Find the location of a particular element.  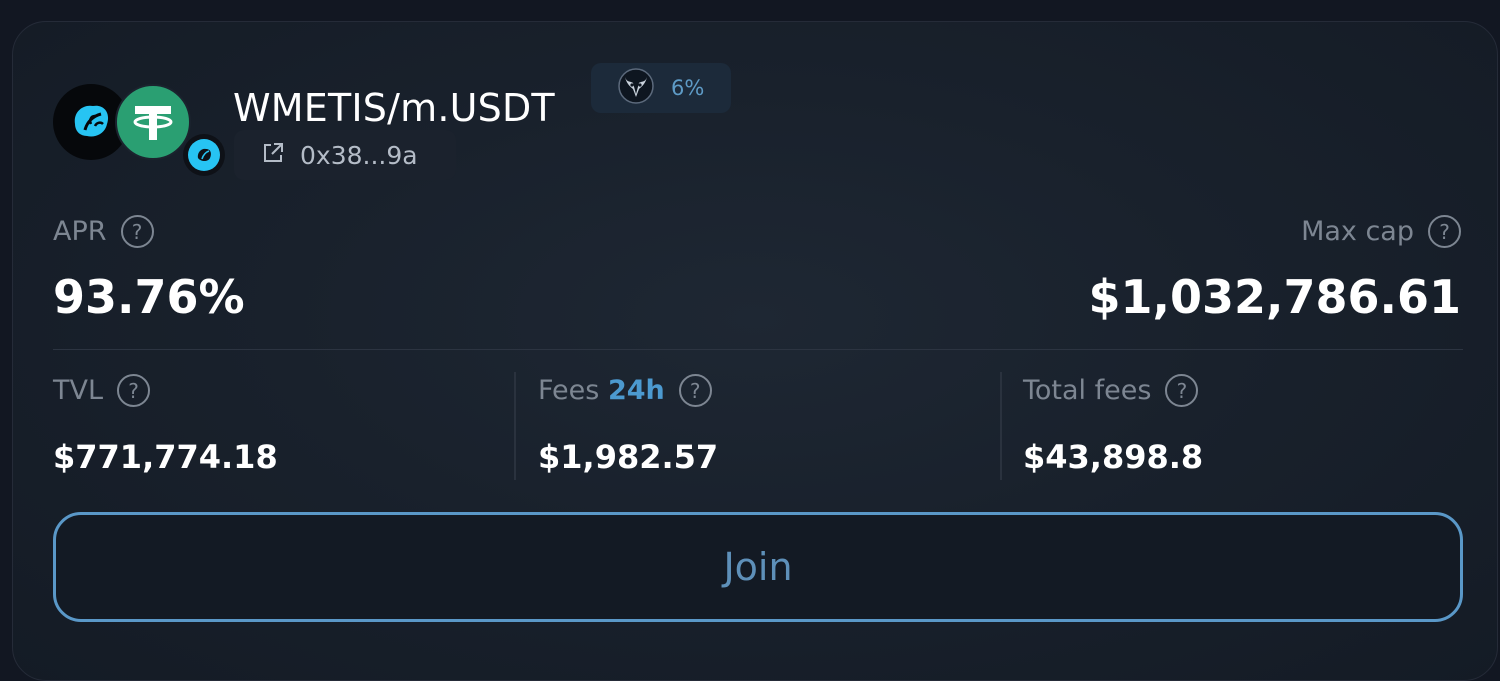

apr-value: 93.76% is located at coordinates (149, 297).